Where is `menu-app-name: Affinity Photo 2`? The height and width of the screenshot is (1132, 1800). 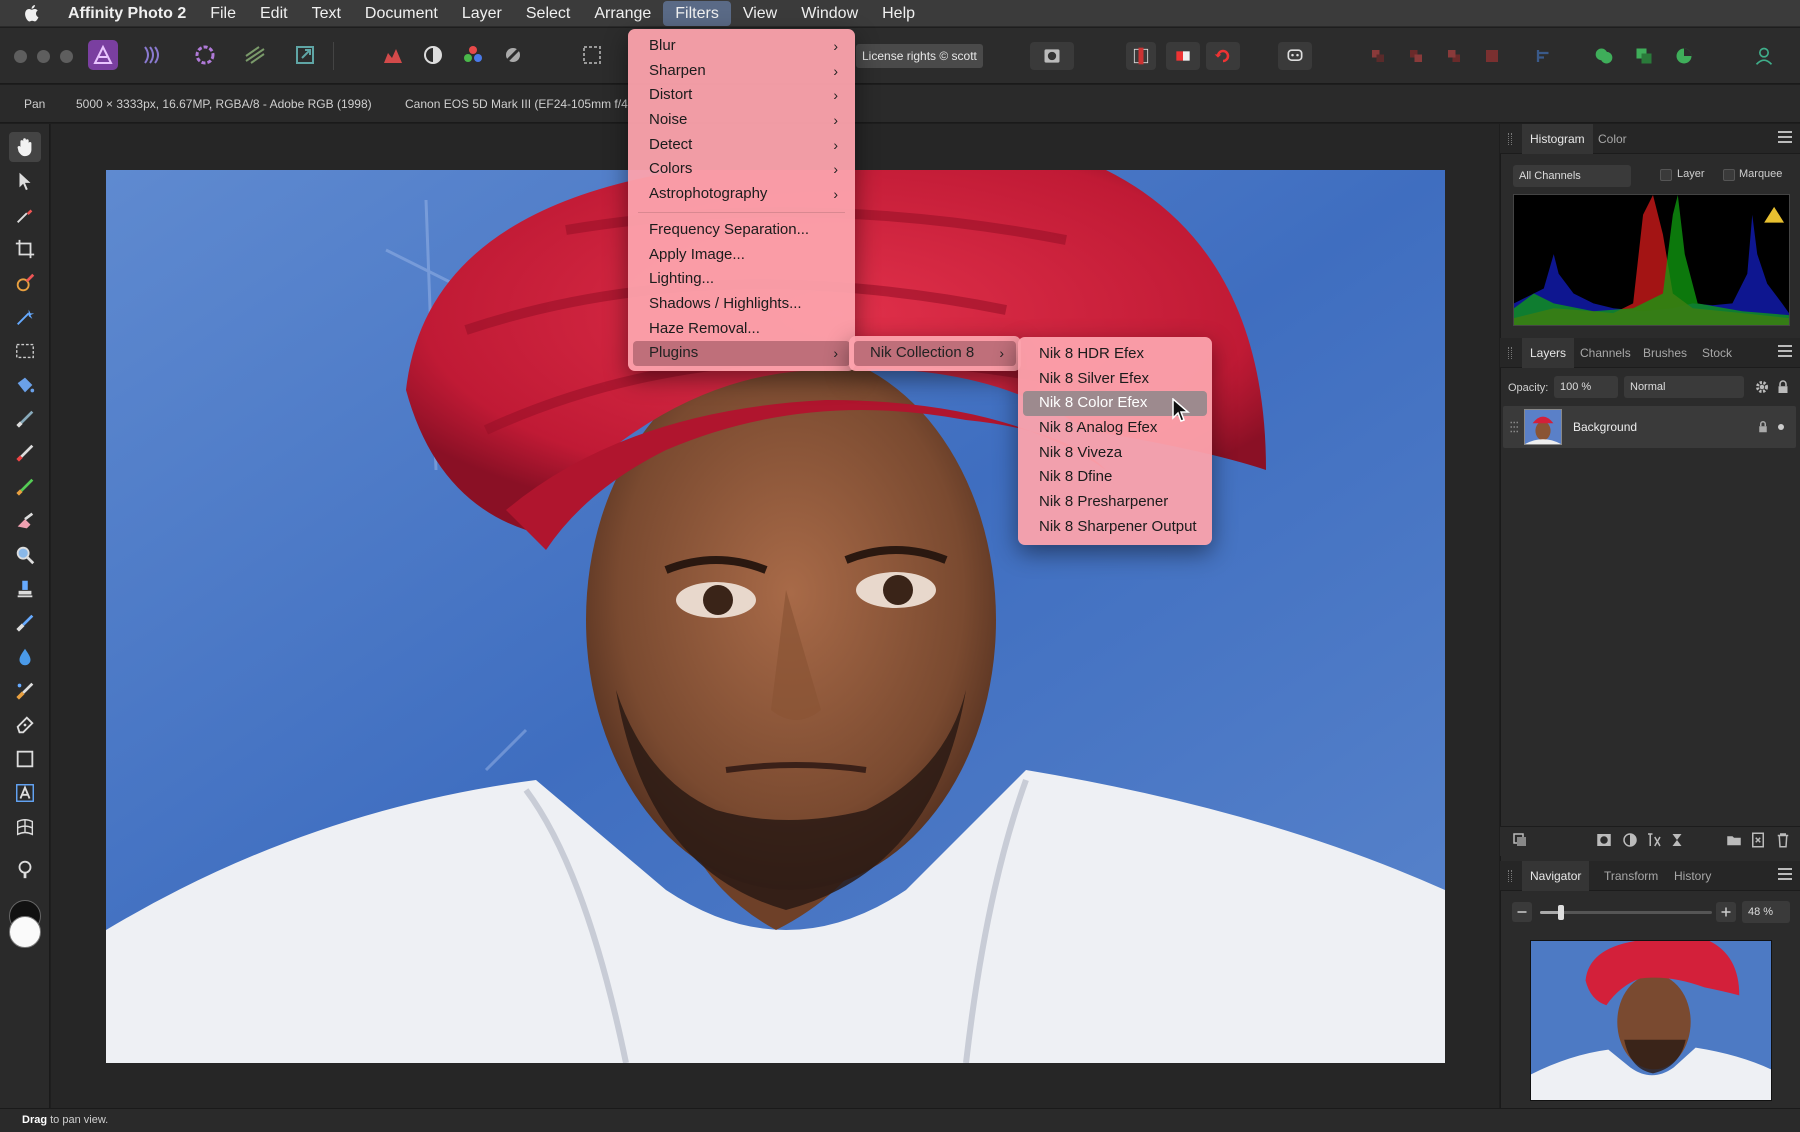 menu-app-name: Affinity Photo 2 is located at coordinates (129, 13).